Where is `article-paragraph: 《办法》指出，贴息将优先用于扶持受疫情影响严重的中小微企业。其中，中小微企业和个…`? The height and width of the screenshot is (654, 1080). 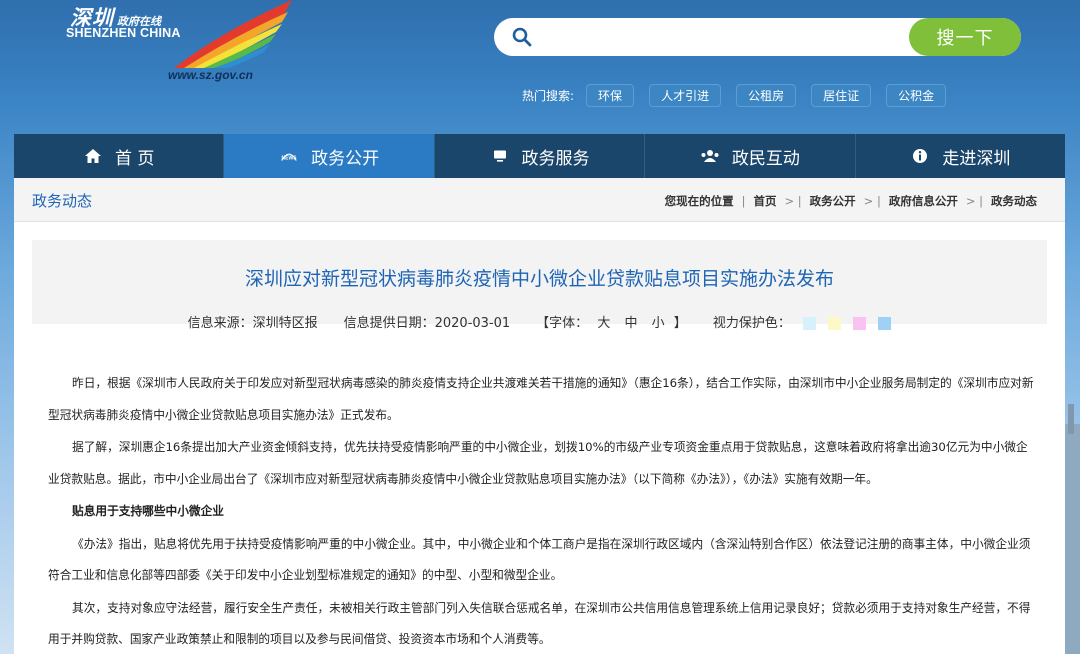
article-paragraph: 《办法》指出，贴息将优先用于扶持受疫情影响严重的中小微企业。其中，中小微企业和个… is located at coordinates (539, 559).